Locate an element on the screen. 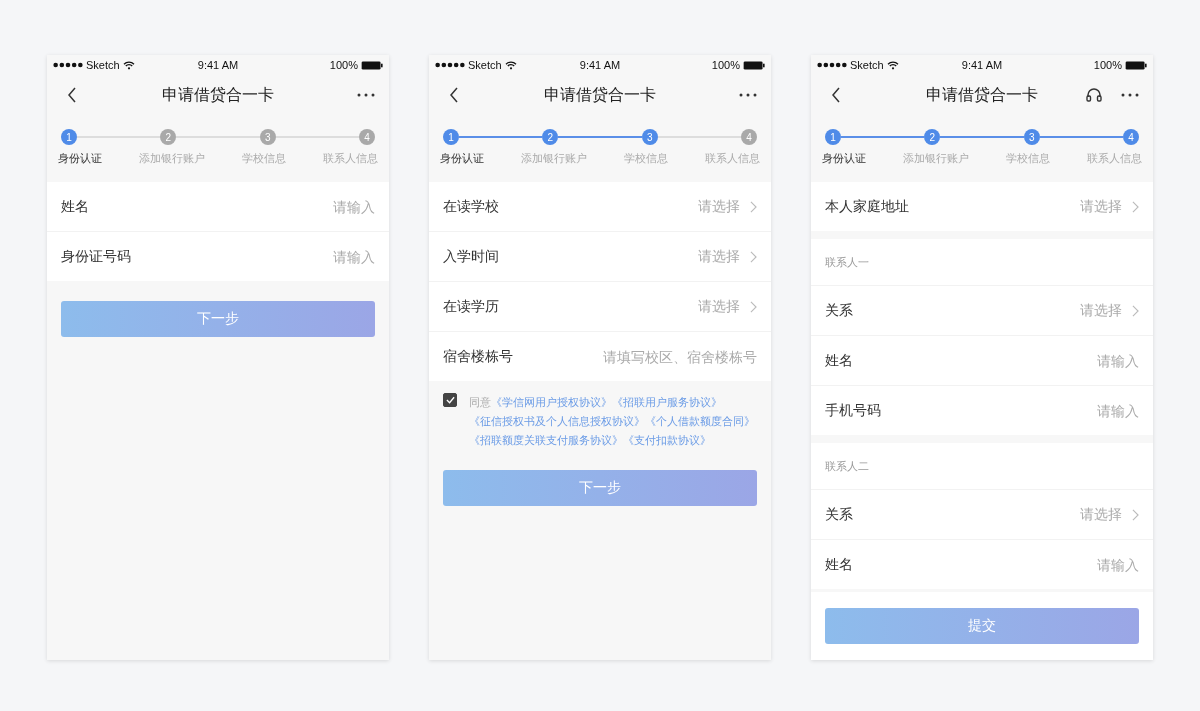  agreement-link: 《个人借款额度合同》 is located at coordinates (700, 421).